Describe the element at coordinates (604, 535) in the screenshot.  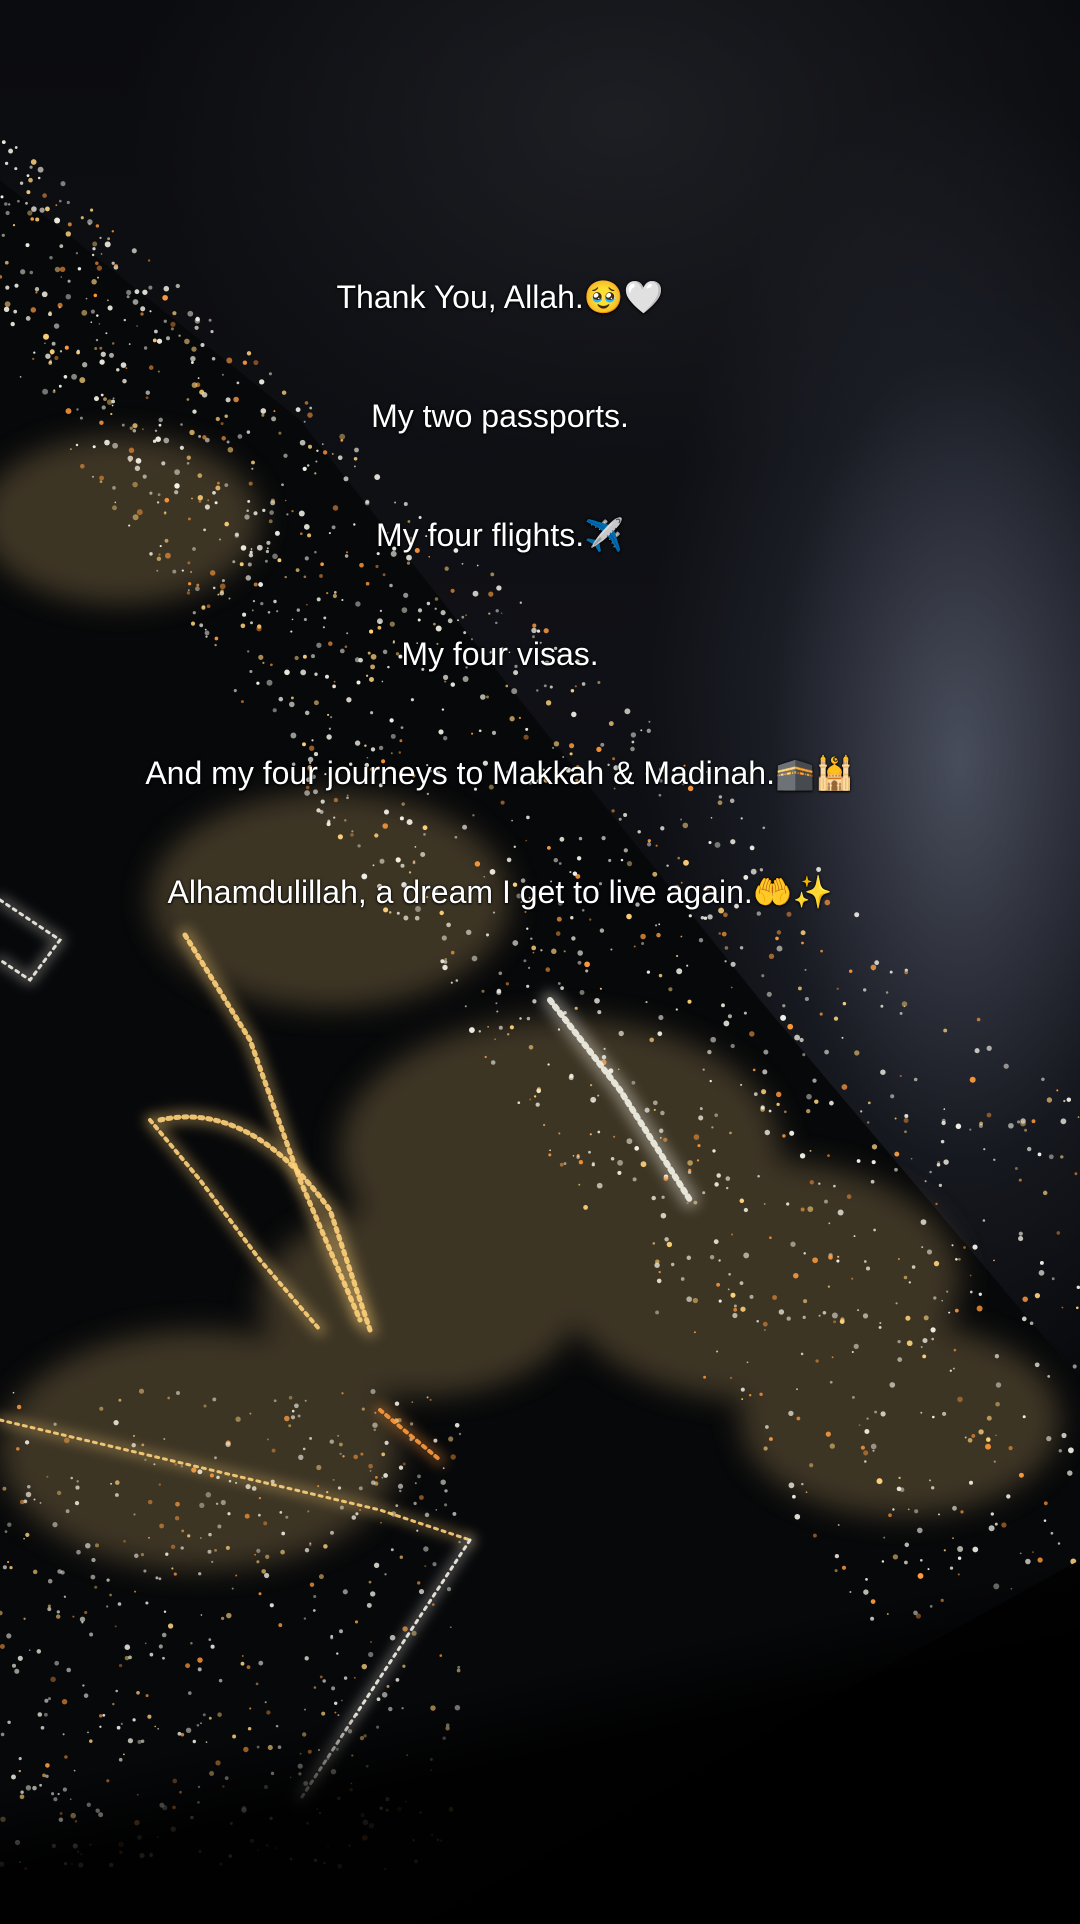
I see `airplane-emoji-icon: ✈️` at that location.